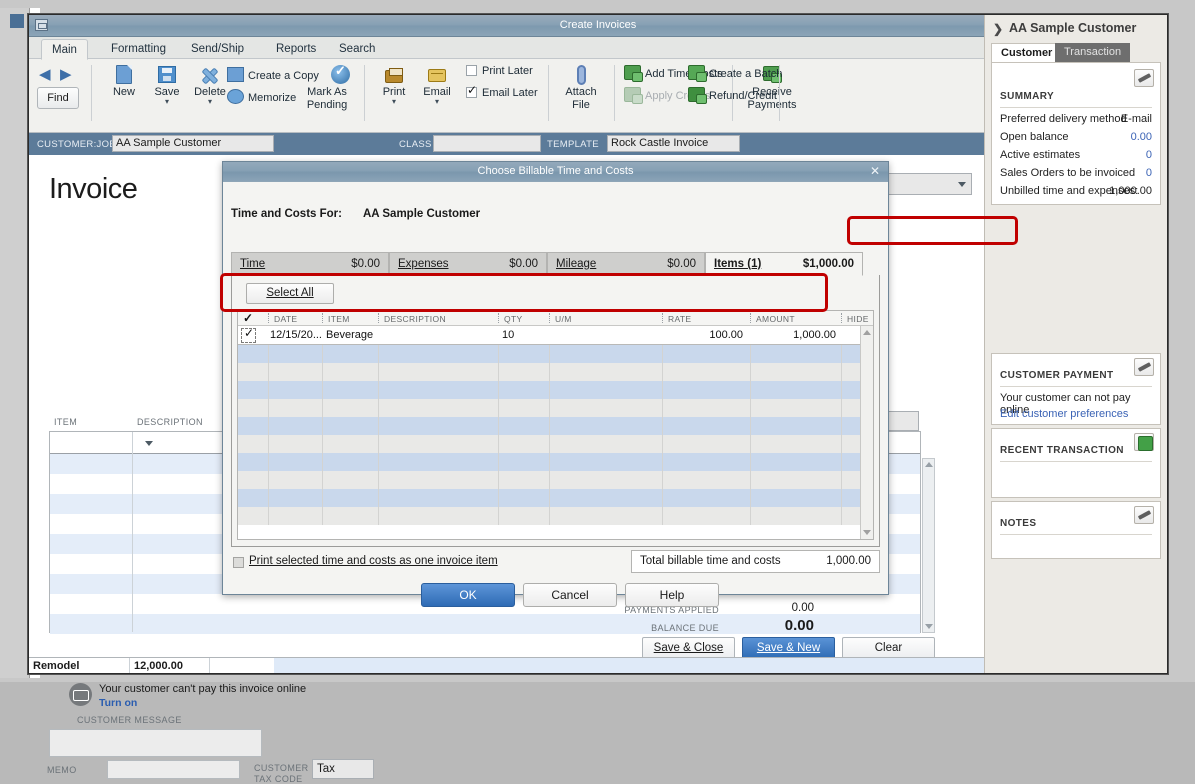 The width and height of the screenshot is (1195, 784). What do you see at coordinates (310, 264) in the screenshot?
I see `tab-time: Time $0.00` at bounding box center [310, 264].